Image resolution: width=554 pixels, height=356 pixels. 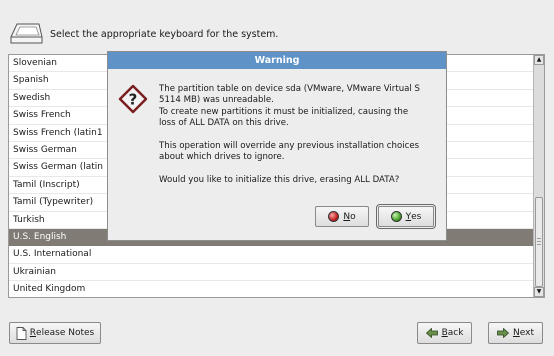 I want to click on release-label: elease Notes, so click(x=65, y=333).